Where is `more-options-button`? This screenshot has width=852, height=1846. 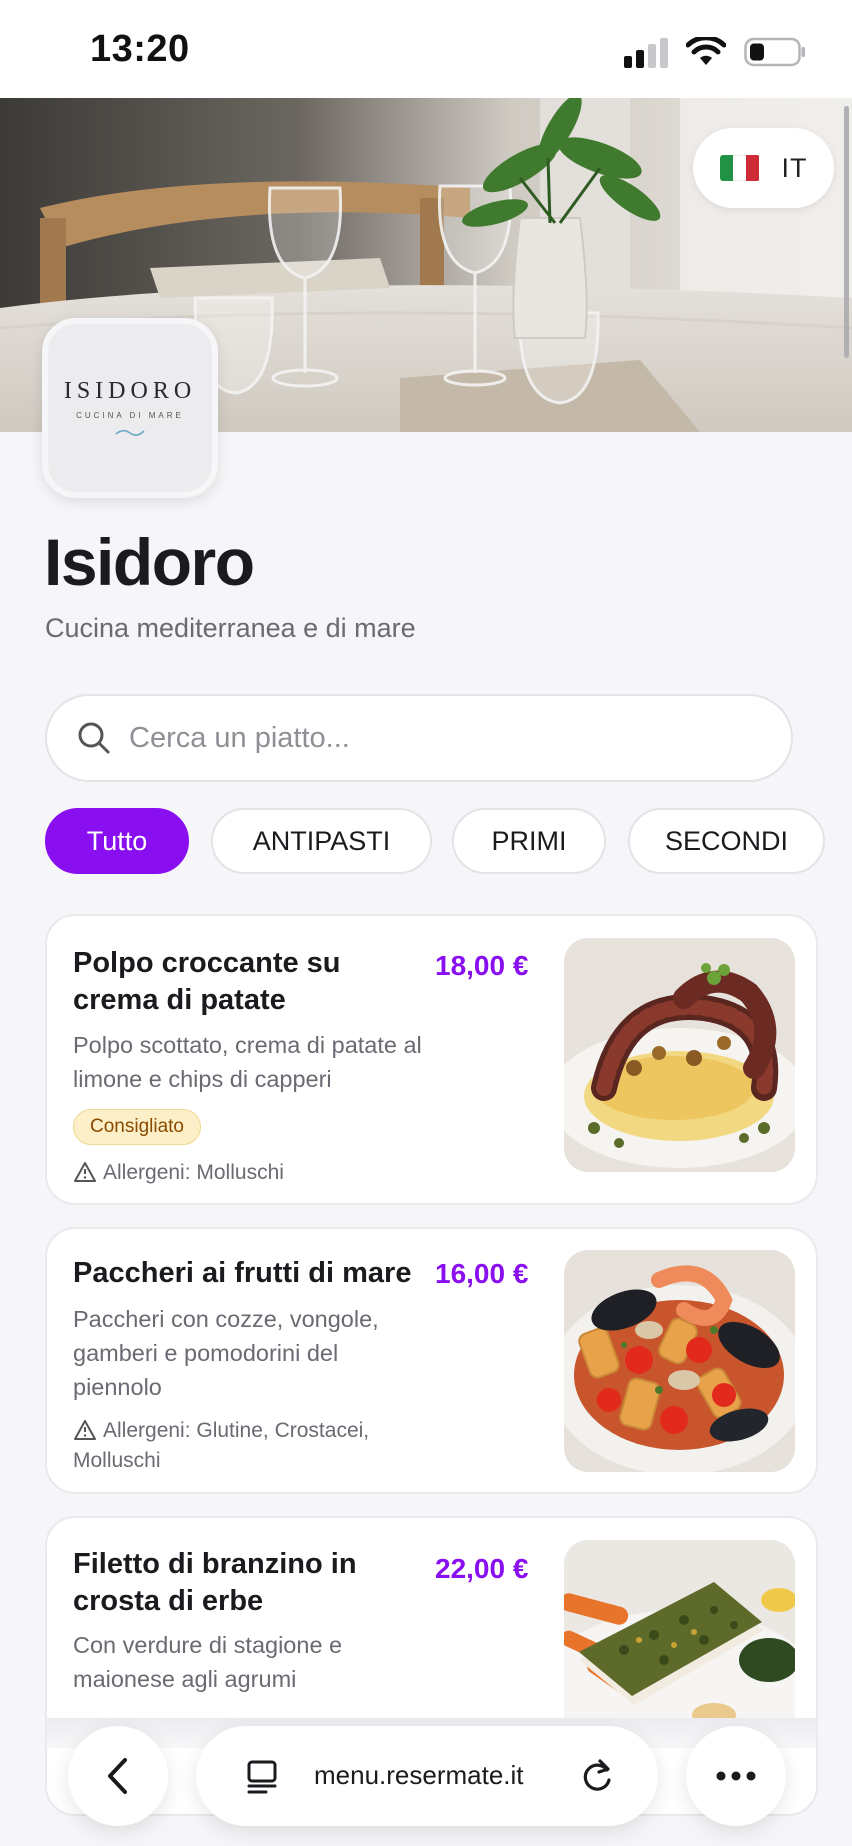 more-options-button is located at coordinates (736, 1776).